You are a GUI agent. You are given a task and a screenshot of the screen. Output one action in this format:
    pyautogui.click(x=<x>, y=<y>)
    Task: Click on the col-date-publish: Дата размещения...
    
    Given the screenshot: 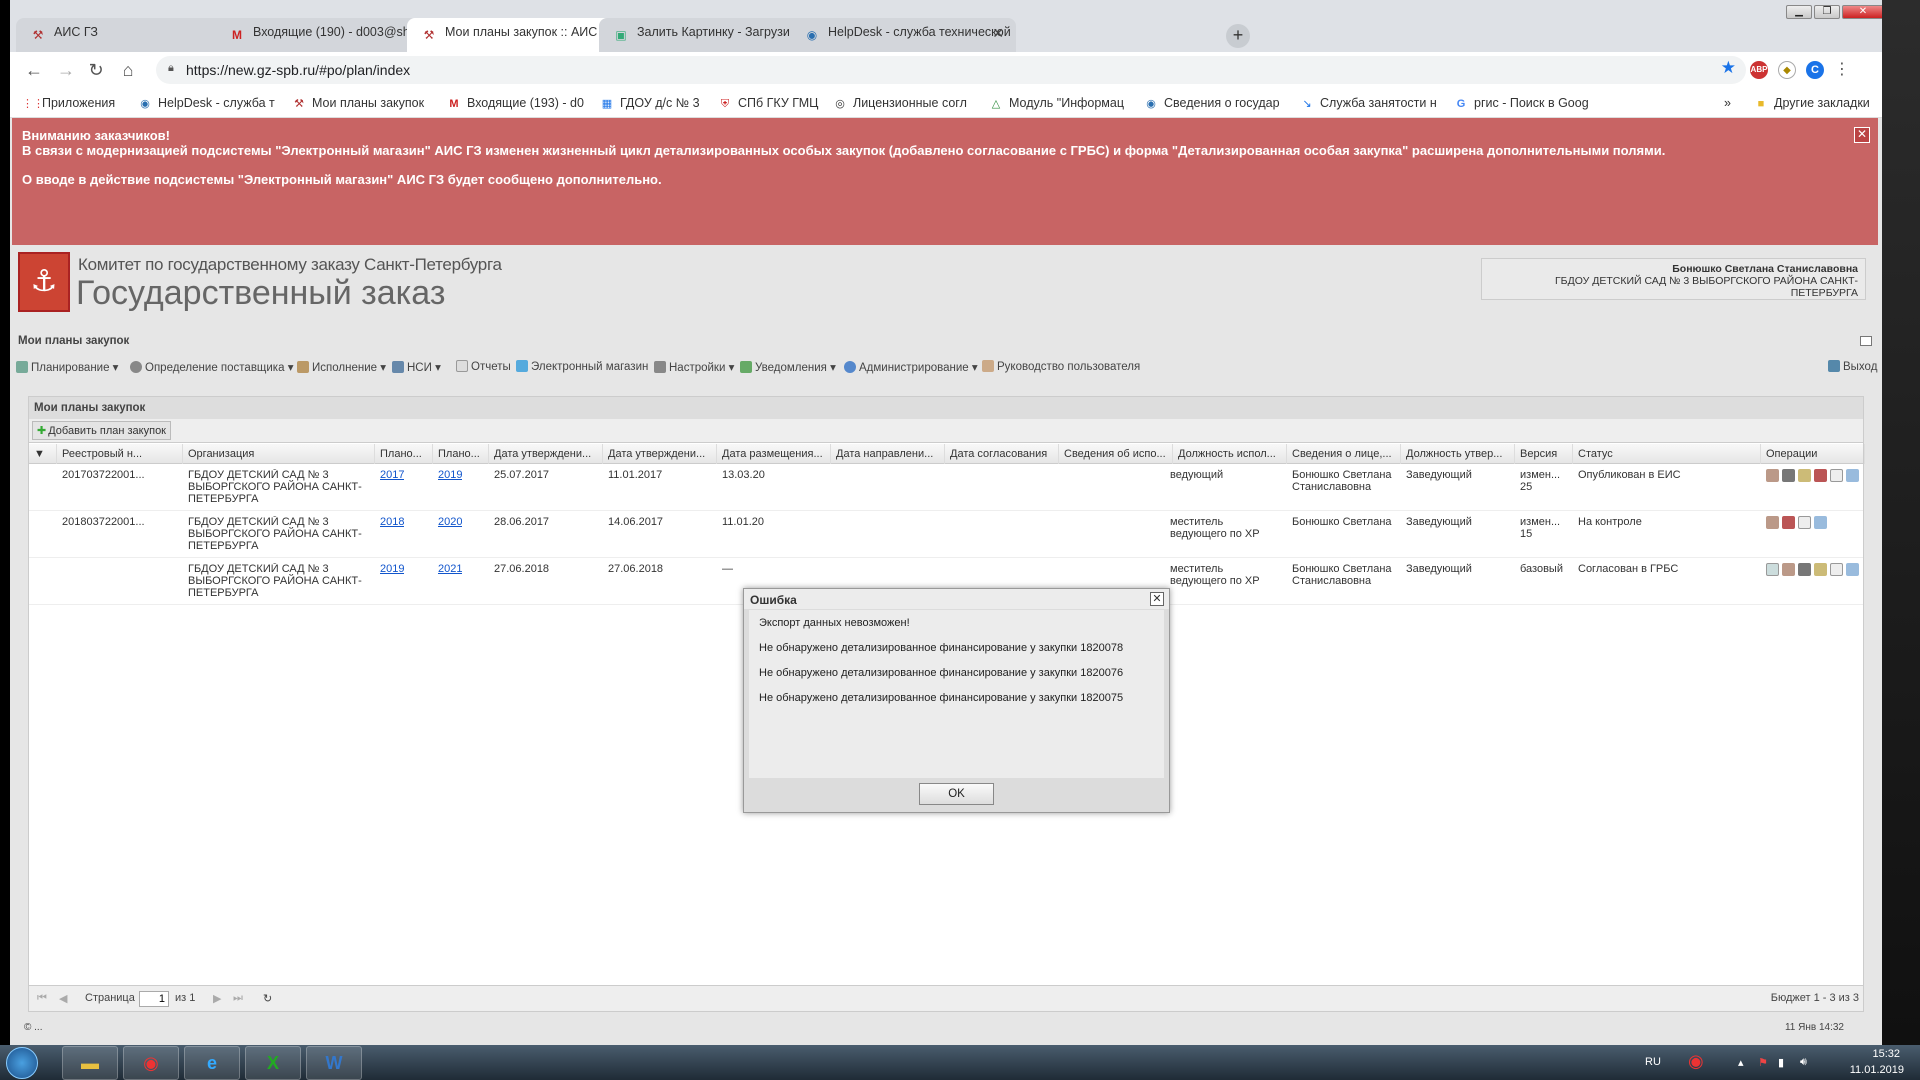 What is the action you would take?
    pyautogui.click(x=774, y=454)
    